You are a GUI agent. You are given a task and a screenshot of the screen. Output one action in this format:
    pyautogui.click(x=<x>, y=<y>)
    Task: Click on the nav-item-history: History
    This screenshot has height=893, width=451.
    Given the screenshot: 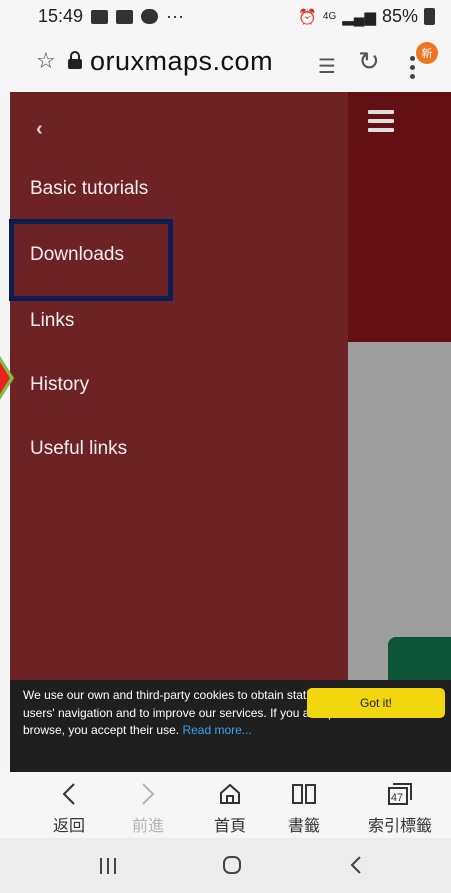 What is the action you would take?
    pyautogui.click(x=59, y=385)
    